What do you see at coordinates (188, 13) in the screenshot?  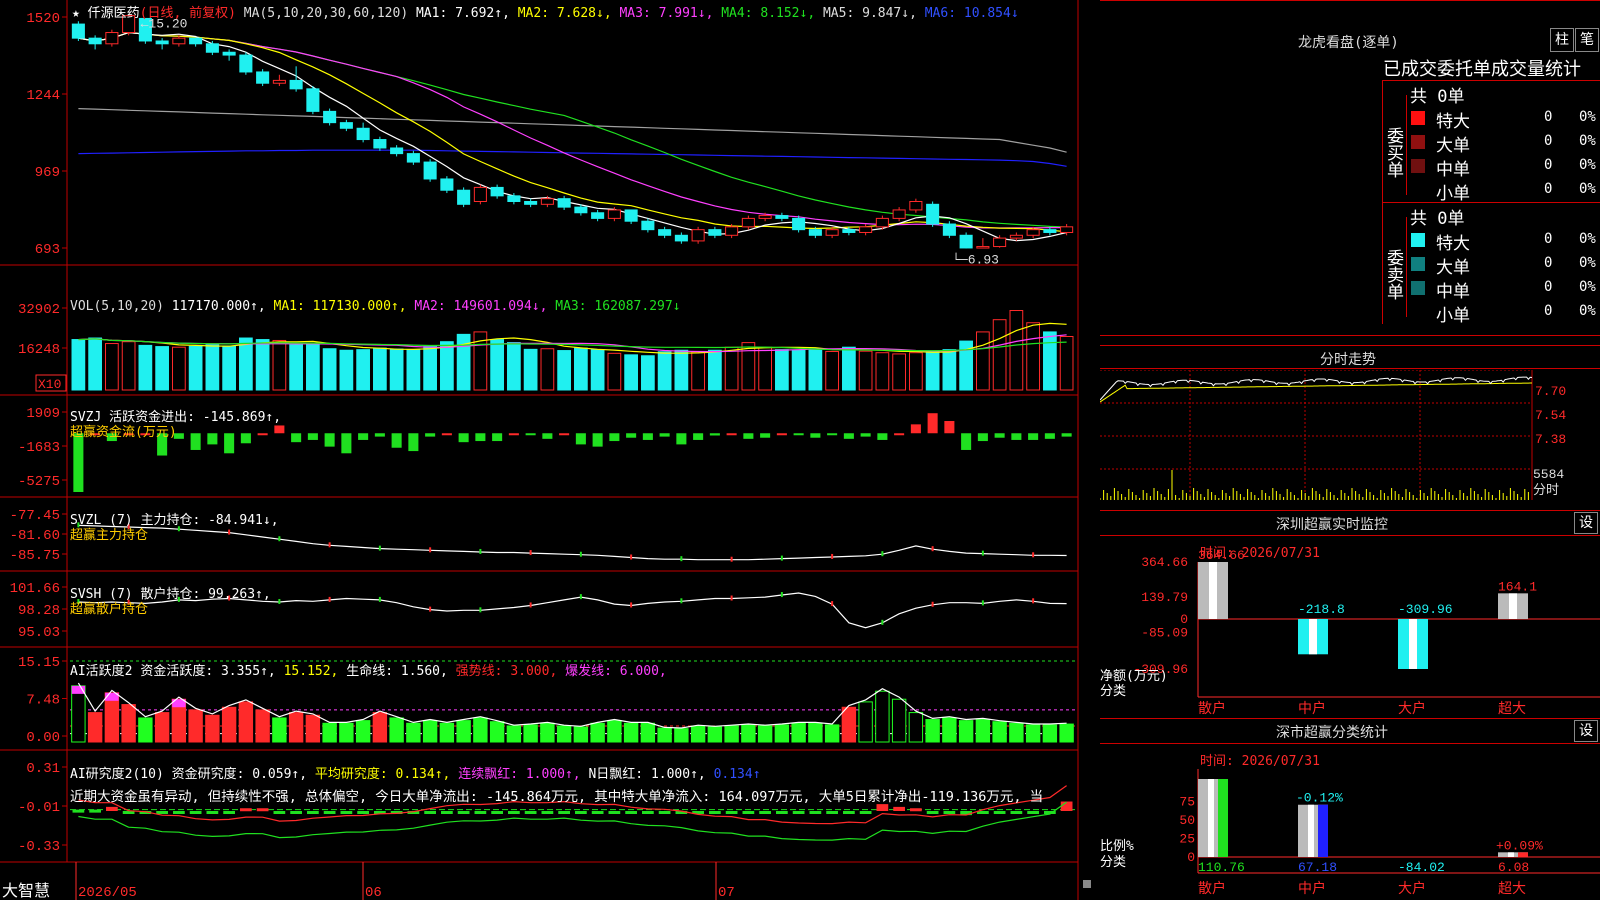 I see `adjust-mode: (日线, 前复权)` at bounding box center [188, 13].